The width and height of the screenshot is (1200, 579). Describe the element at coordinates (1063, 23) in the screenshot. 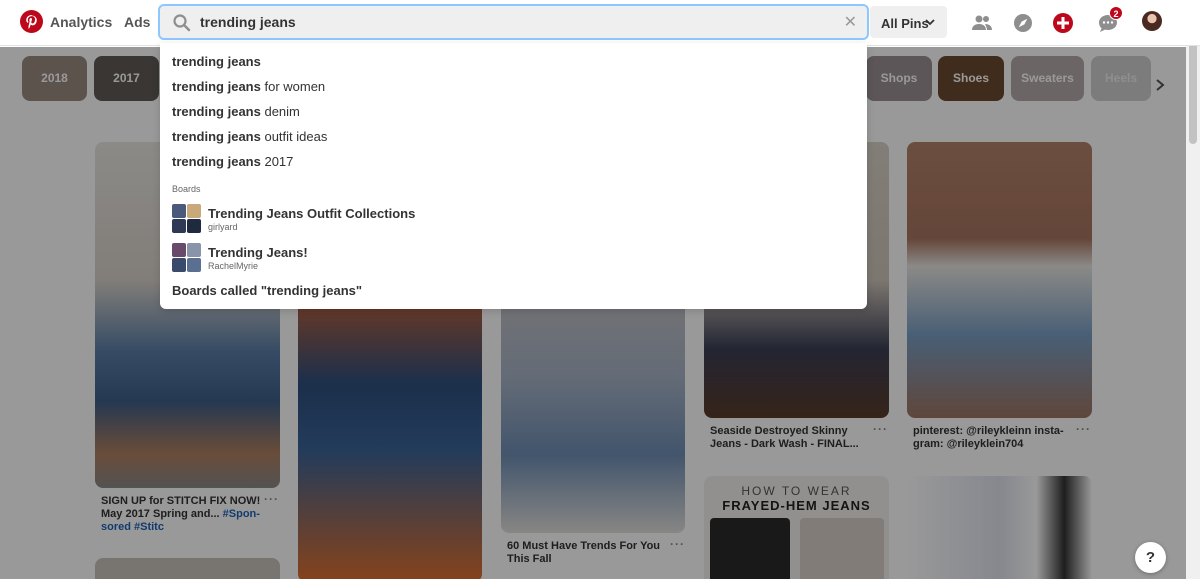

I see `create-plus-icon` at that location.